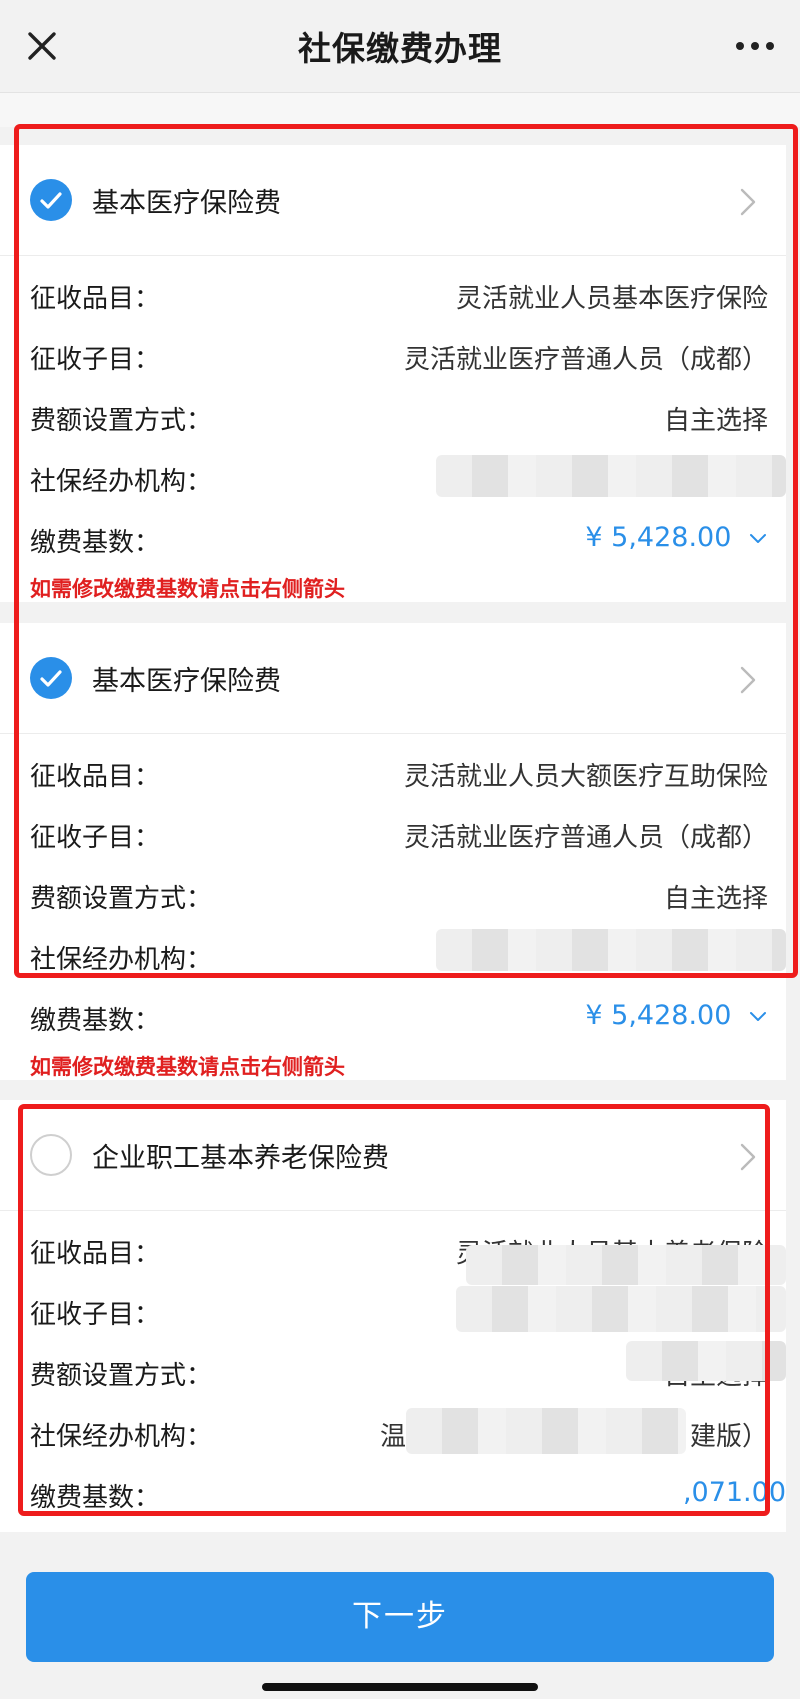 Image resolution: width=800 pixels, height=1699 pixels. Describe the element at coordinates (392, 1437) in the screenshot. I see `field-value-left: 温` at that location.